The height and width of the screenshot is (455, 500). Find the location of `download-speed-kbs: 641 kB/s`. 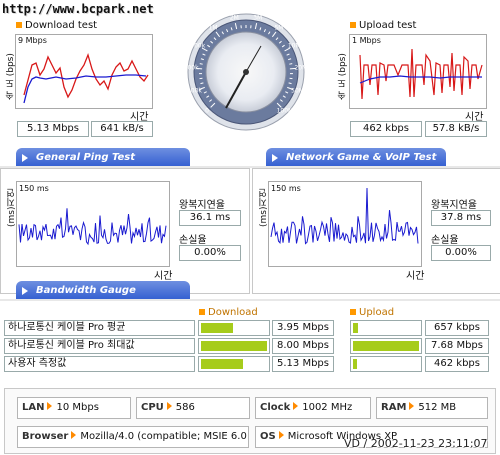

download-speed-kbs: 641 kB/s is located at coordinates (122, 129).